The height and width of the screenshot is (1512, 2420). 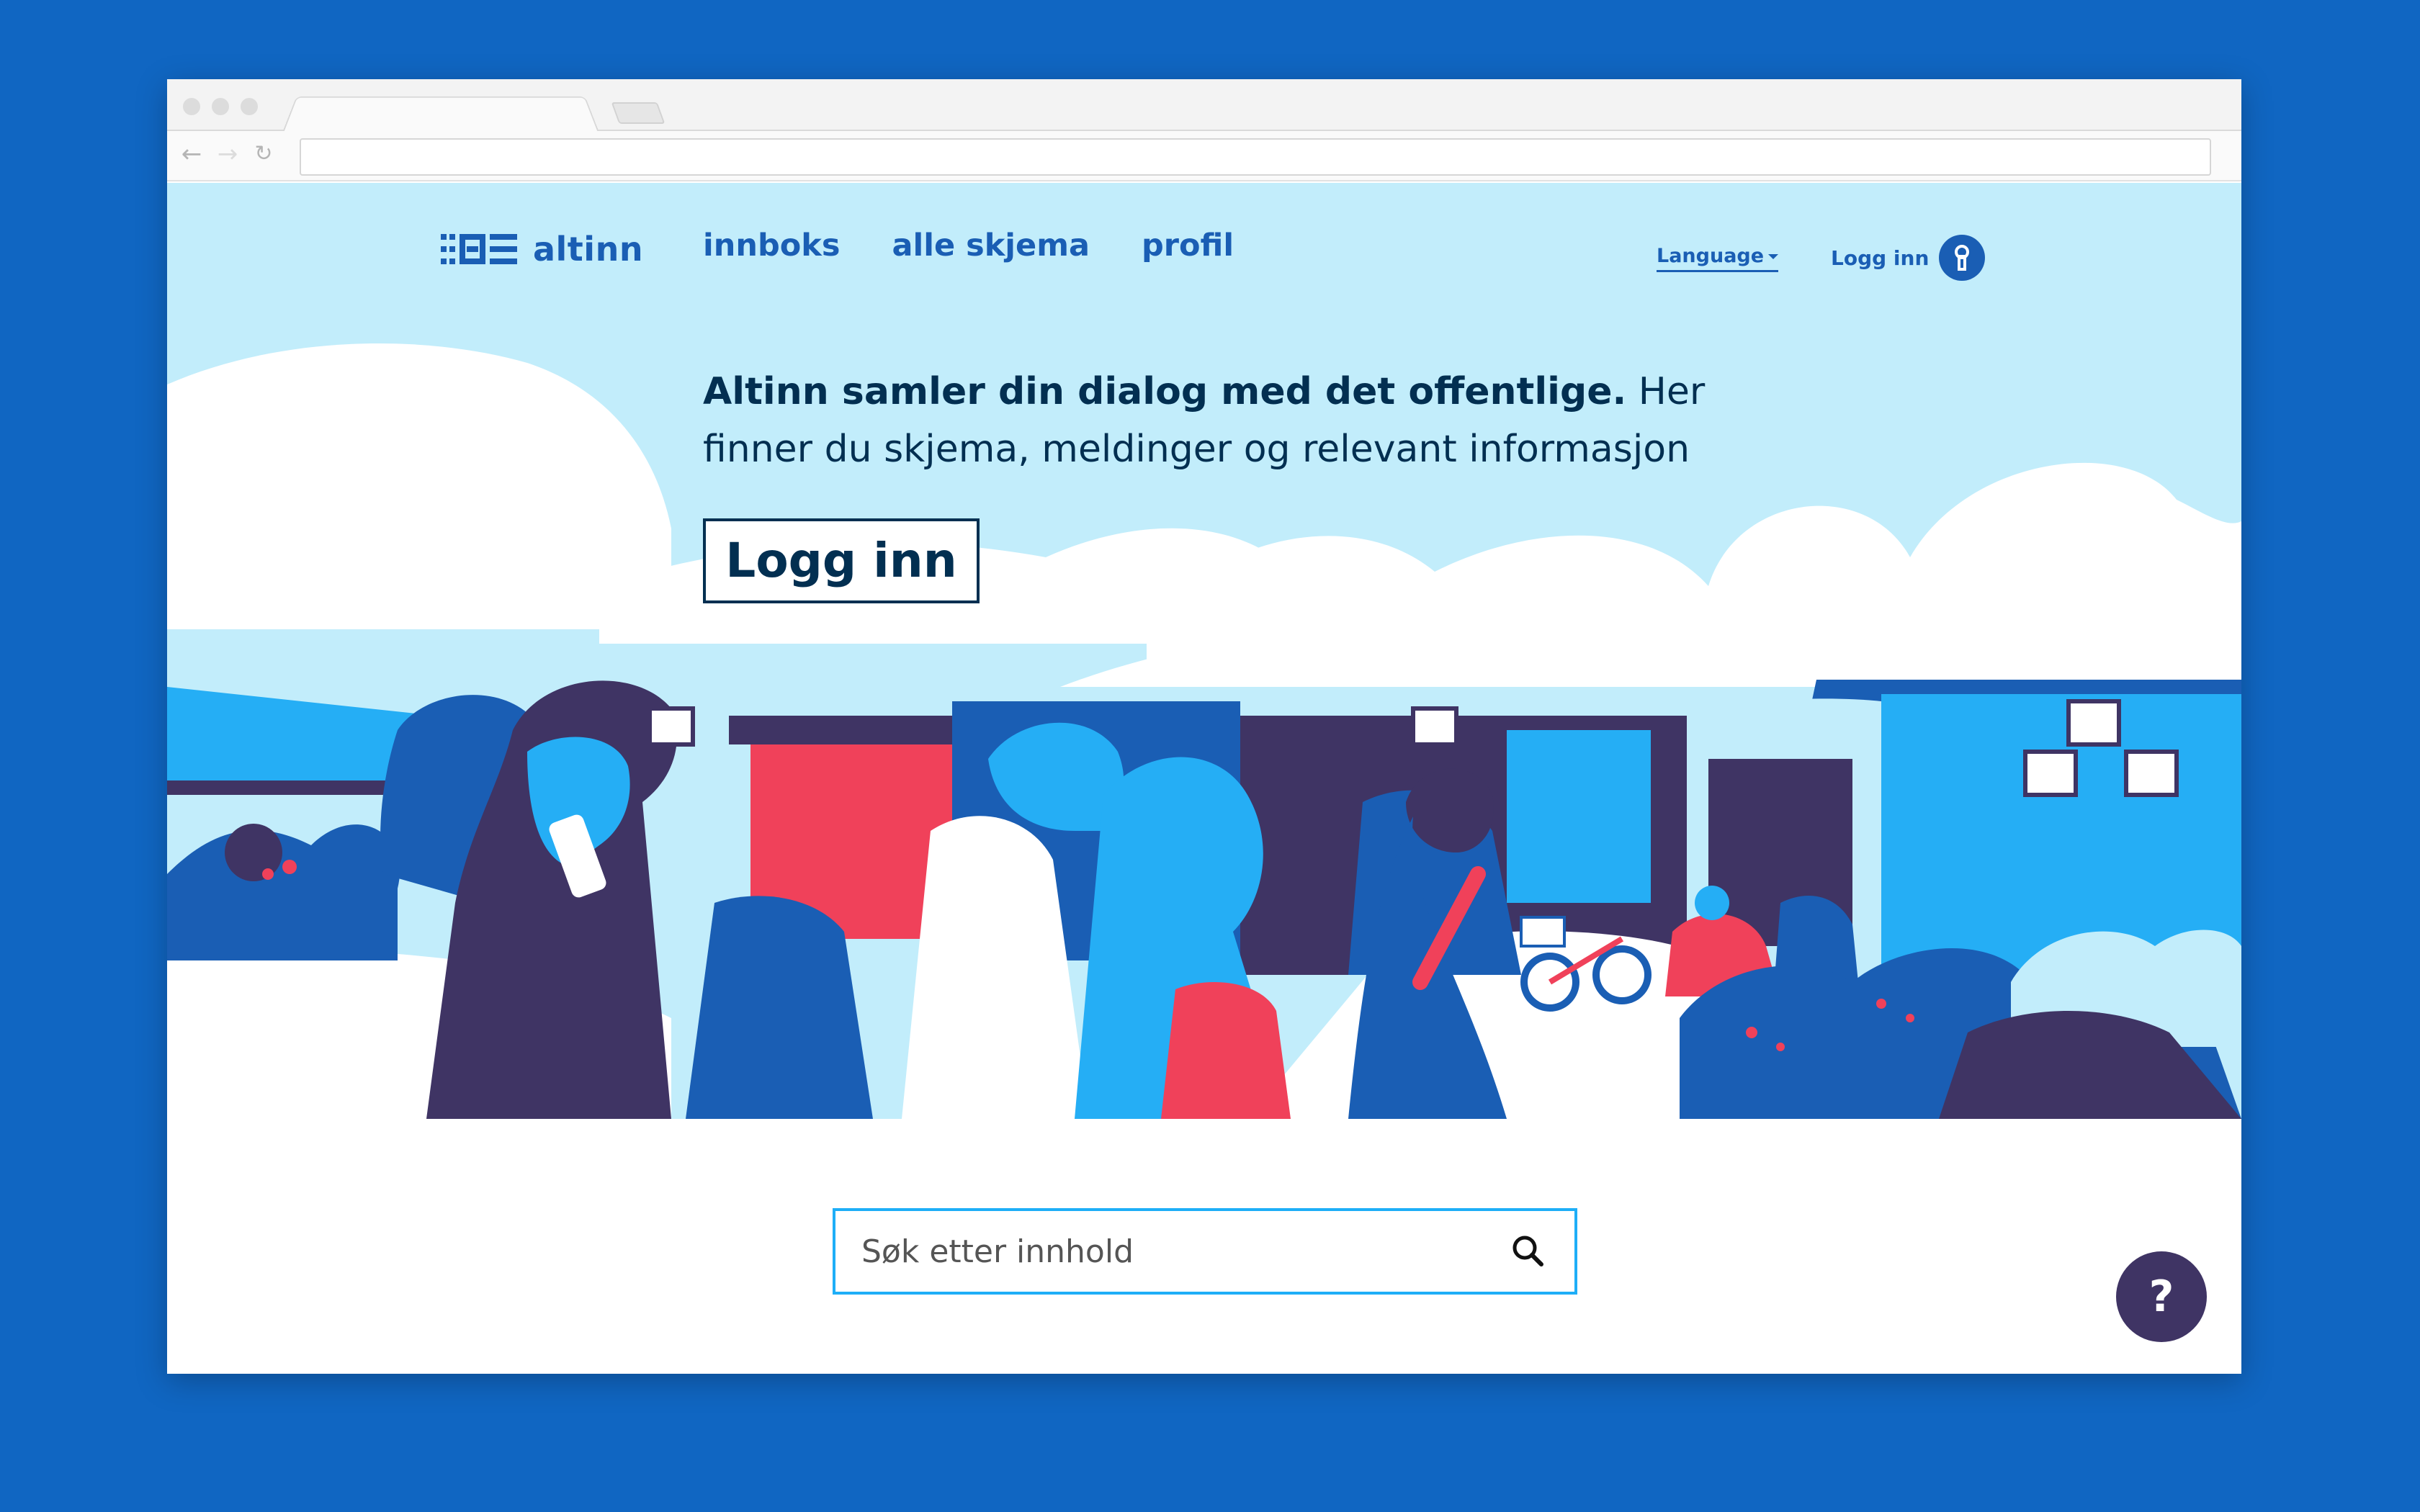 What do you see at coordinates (1881, 258) in the screenshot?
I see `header-login-label: Logg inn` at bounding box center [1881, 258].